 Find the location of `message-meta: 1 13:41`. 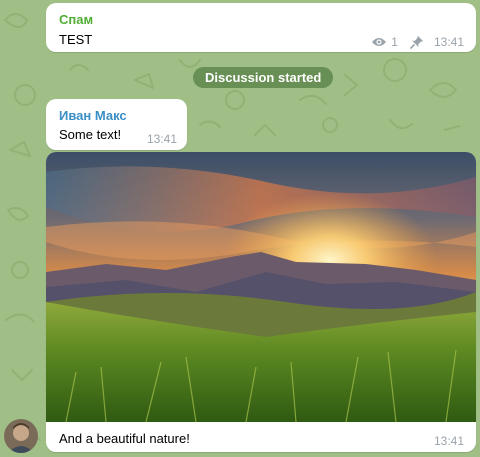

message-meta: 1 13:41 is located at coordinates (417, 42).